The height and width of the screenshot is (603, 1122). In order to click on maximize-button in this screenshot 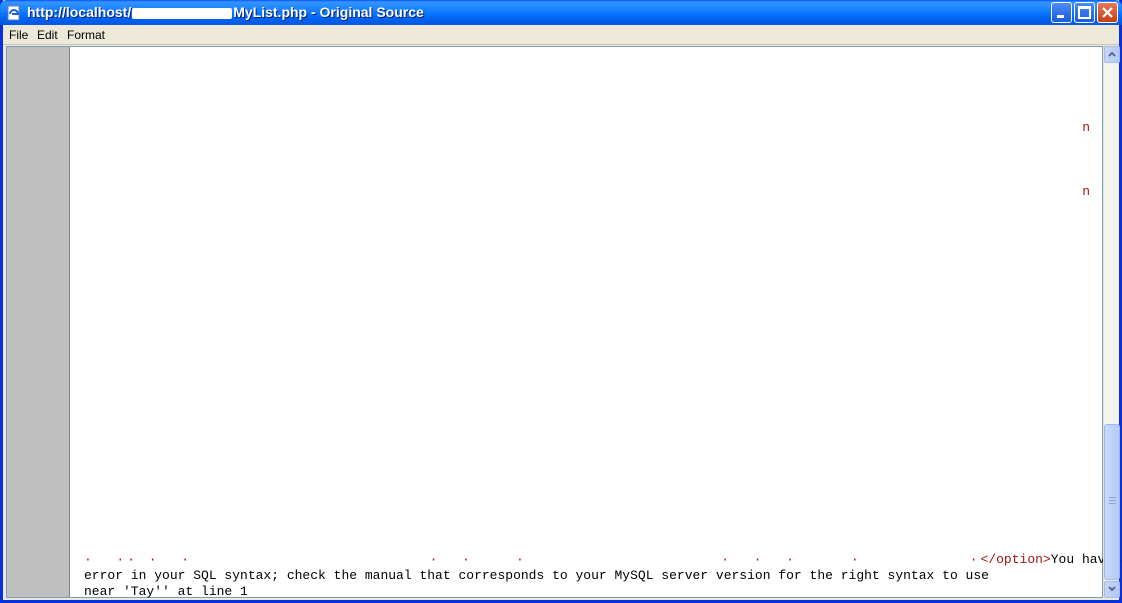, I will do `click(1084, 12)`.